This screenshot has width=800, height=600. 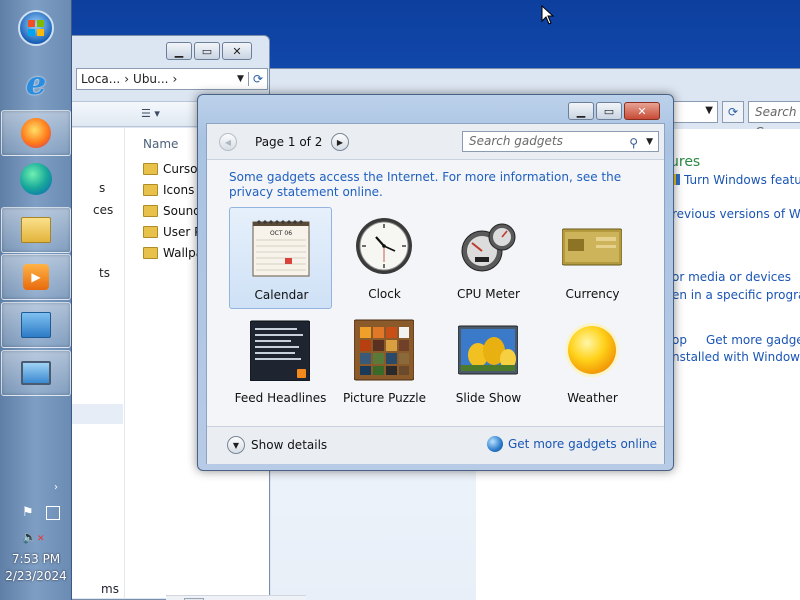 I want to click on gadget-calendar: OCT 06 Calendar, so click(x=280, y=258).